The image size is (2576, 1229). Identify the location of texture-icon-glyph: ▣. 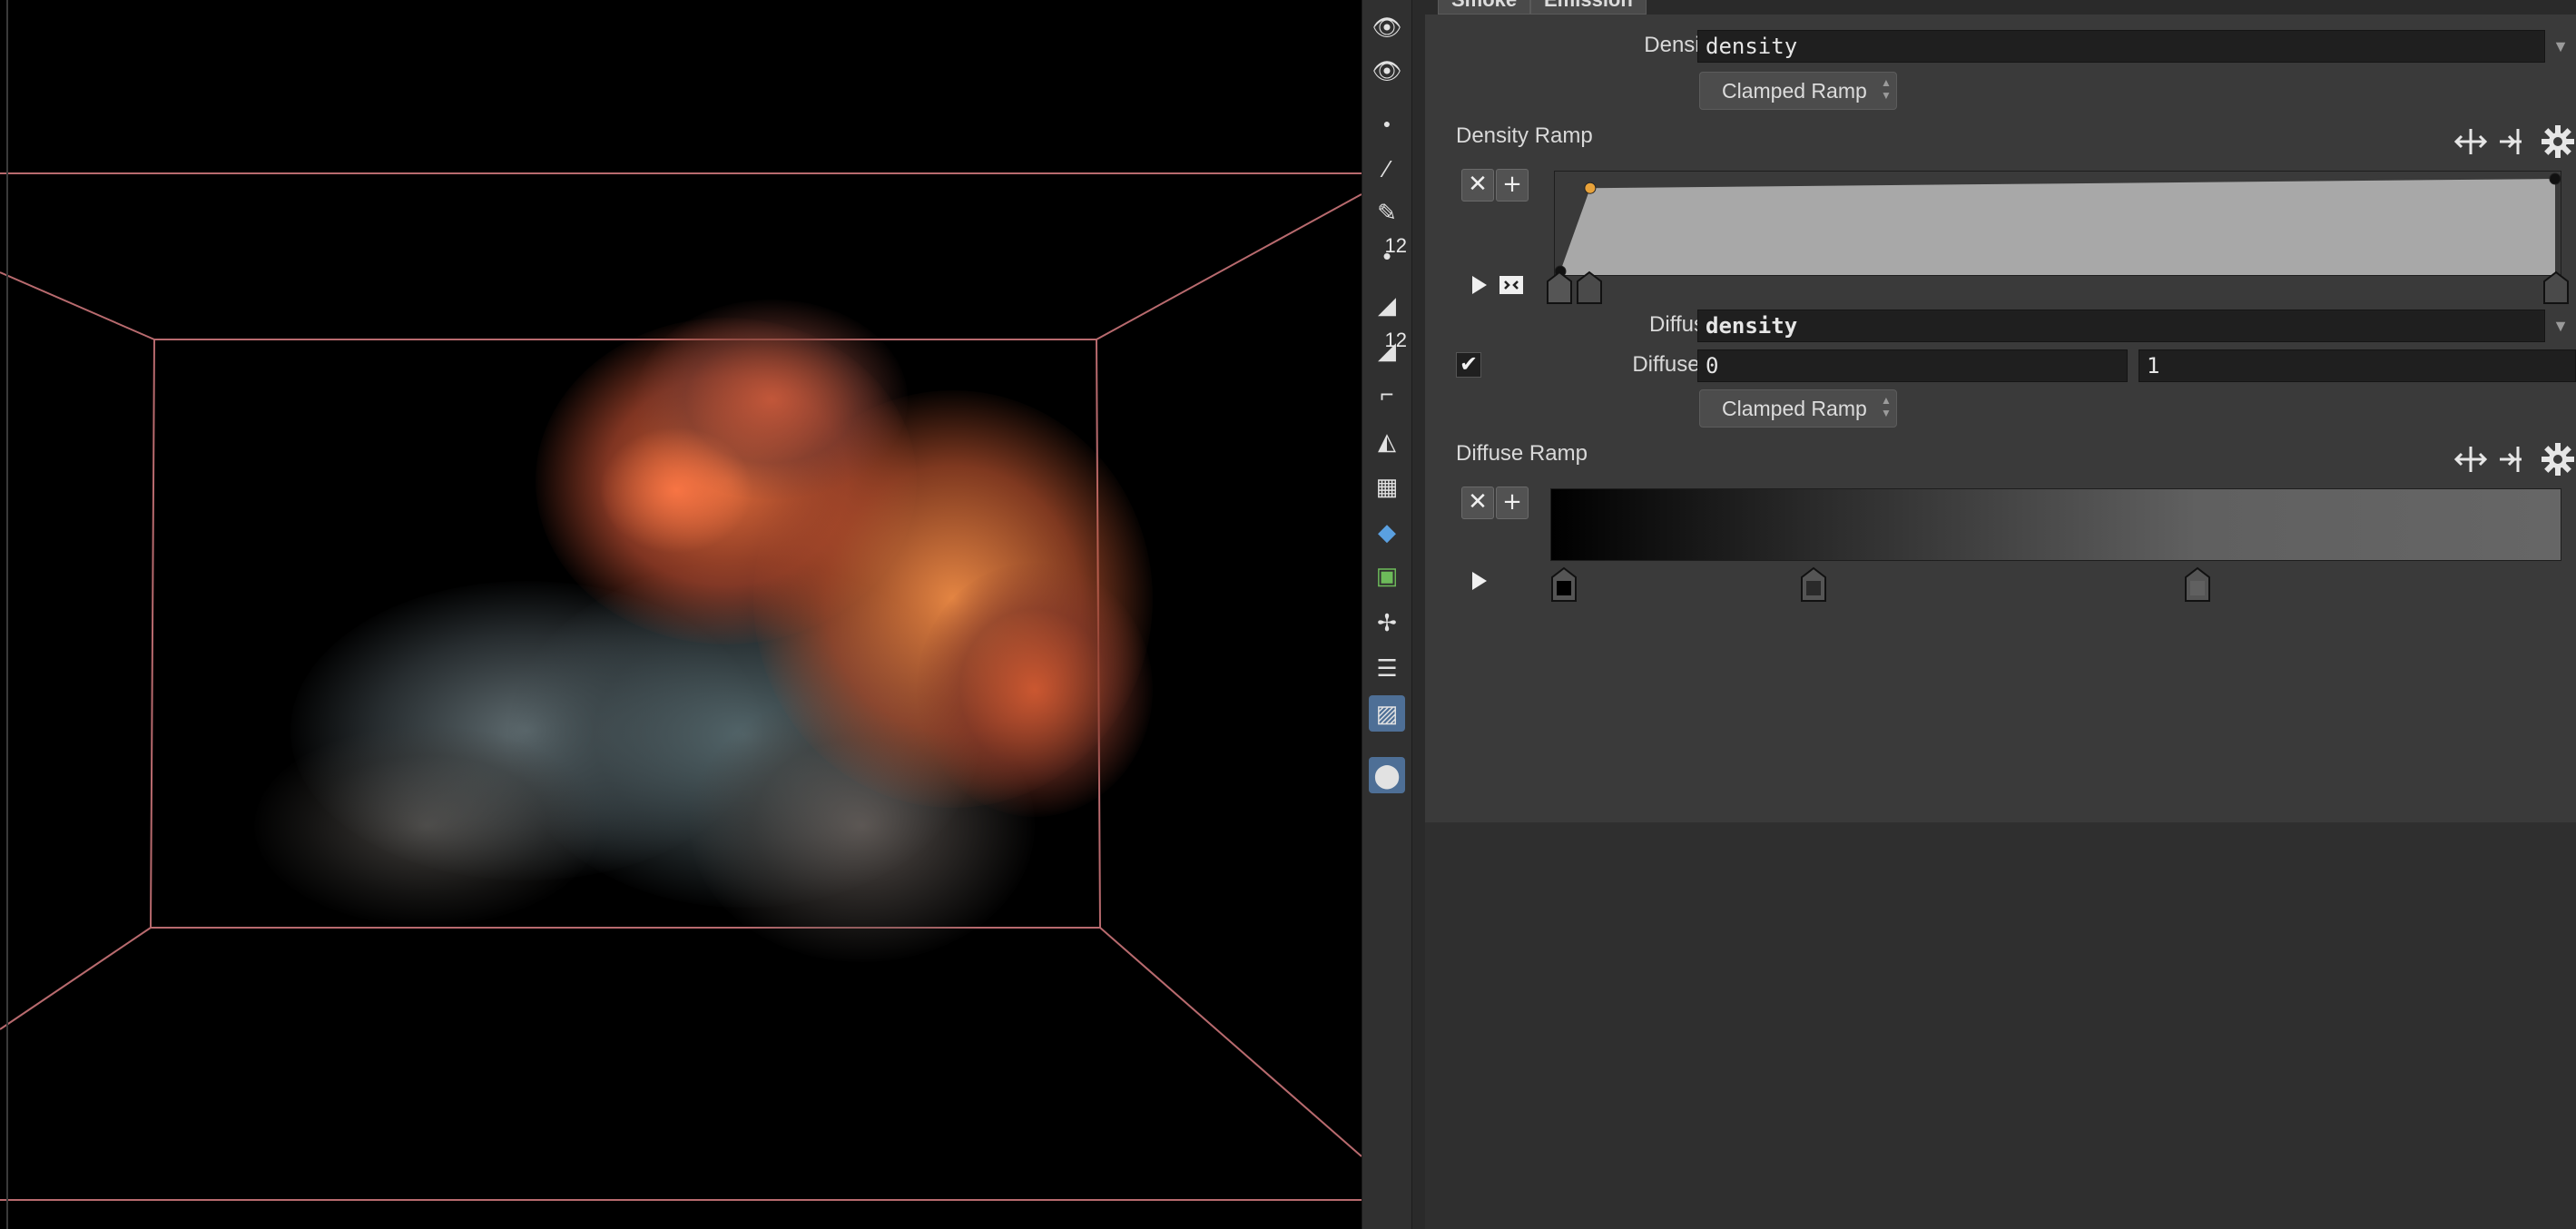
(1387, 575).